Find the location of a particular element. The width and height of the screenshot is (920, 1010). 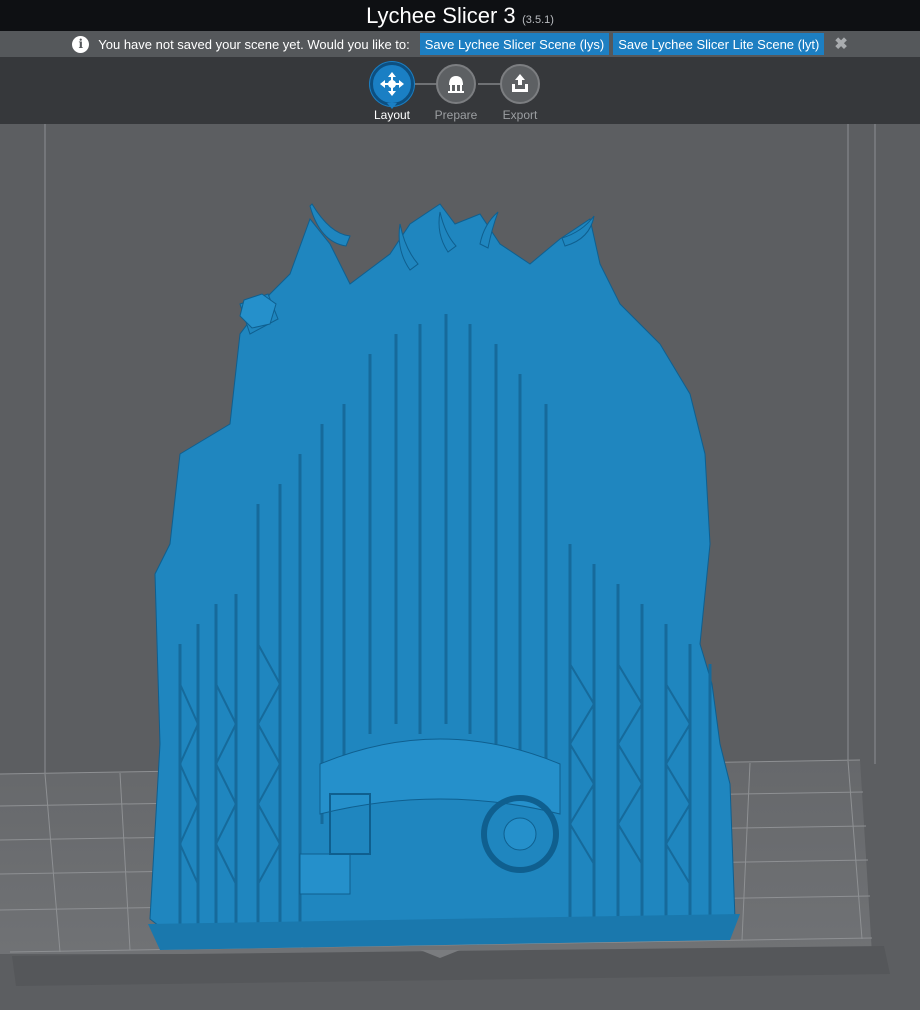

step-label: Export is located at coordinates (520, 115).